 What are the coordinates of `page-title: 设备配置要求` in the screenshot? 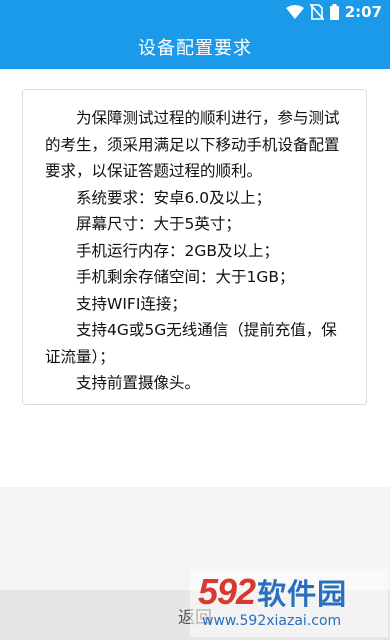 It's located at (195, 48).